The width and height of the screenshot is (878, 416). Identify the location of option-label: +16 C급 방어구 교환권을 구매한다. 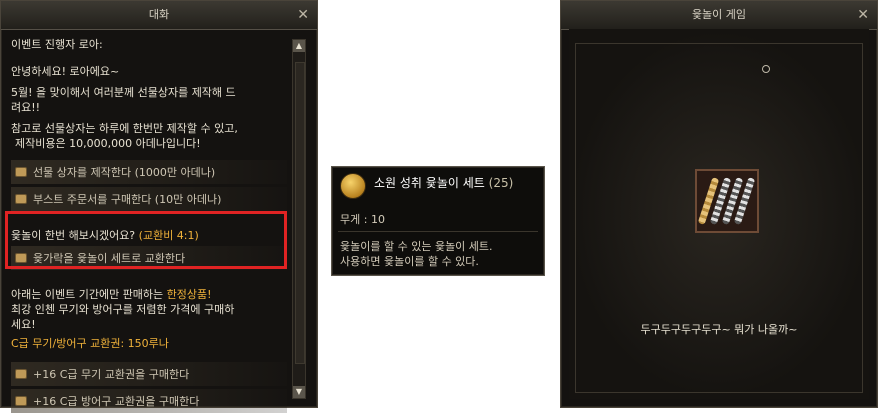
(116, 401).